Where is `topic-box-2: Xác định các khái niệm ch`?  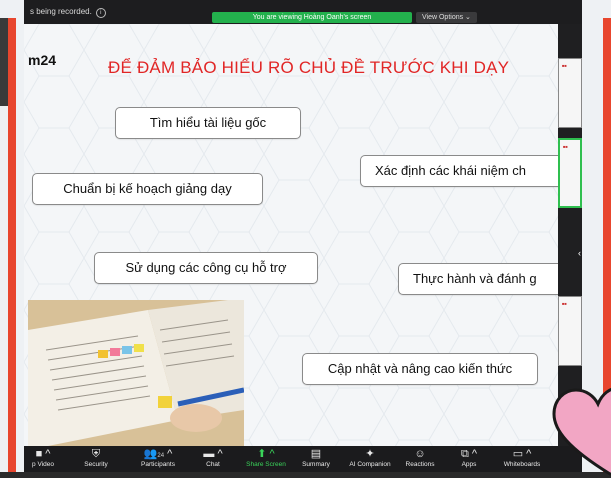
topic-box-2: Xác định các khái niệm ch is located at coordinates (459, 171).